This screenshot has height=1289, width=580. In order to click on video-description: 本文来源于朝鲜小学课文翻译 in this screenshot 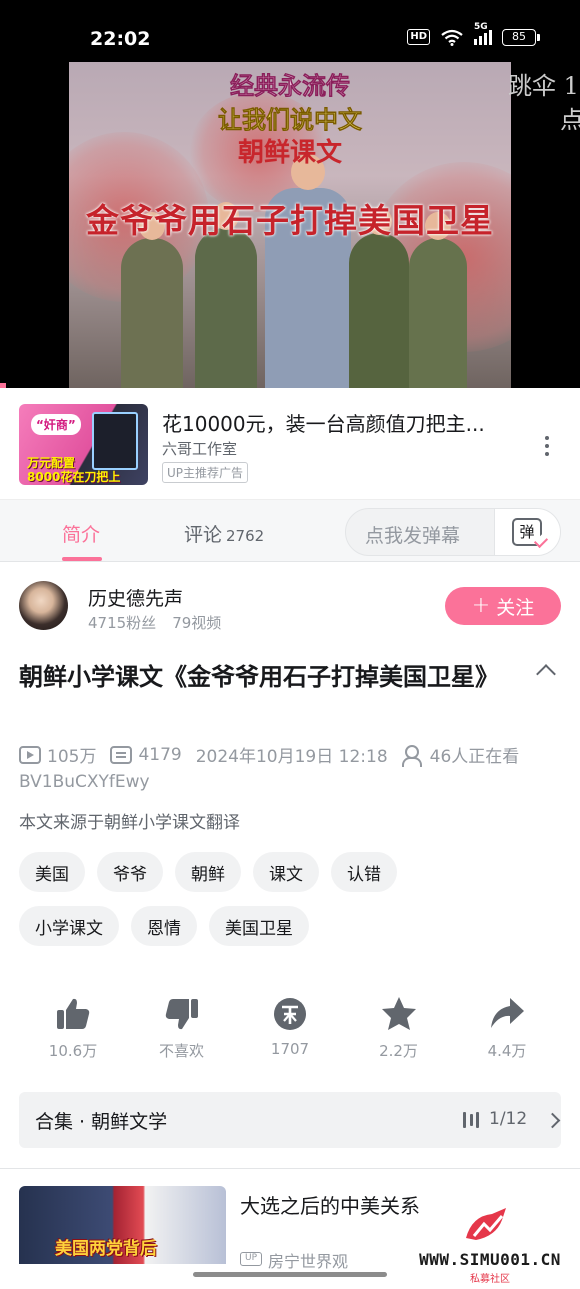, I will do `click(129, 823)`.